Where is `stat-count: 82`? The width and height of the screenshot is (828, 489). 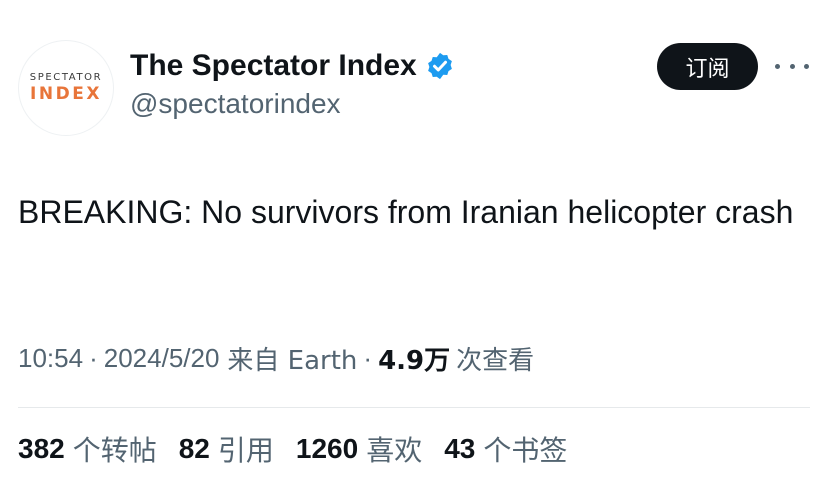 stat-count: 82 is located at coordinates (194, 448).